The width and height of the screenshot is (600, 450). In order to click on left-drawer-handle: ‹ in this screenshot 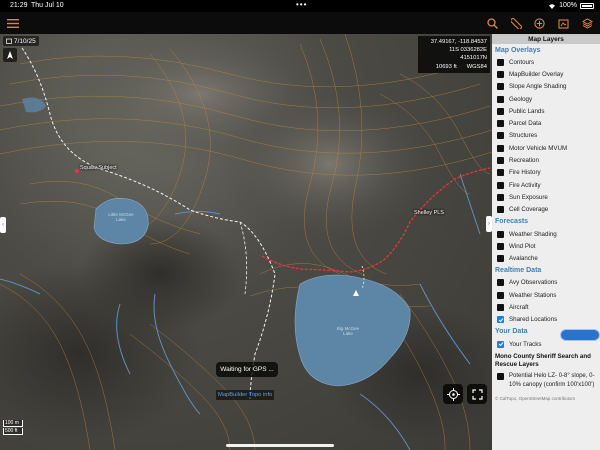, I will do `click(3, 225)`.